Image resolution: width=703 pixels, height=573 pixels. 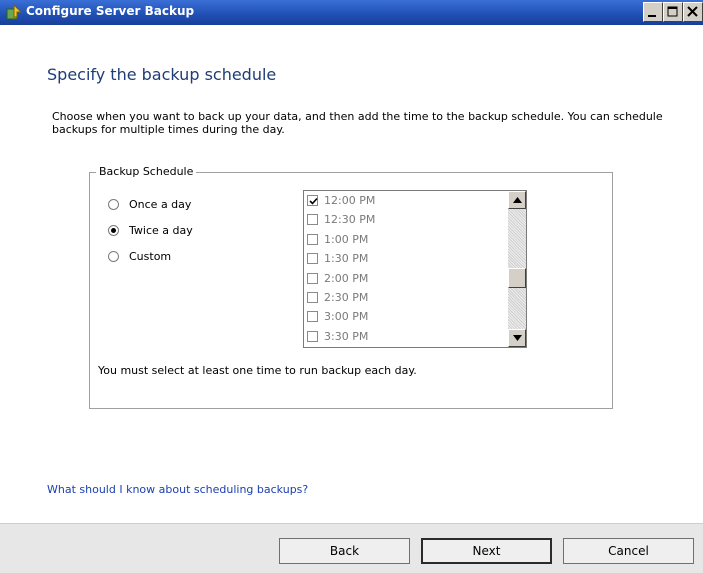 What do you see at coordinates (346, 297) in the screenshot?
I see `time-label: 2:30 PM` at bounding box center [346, 297].